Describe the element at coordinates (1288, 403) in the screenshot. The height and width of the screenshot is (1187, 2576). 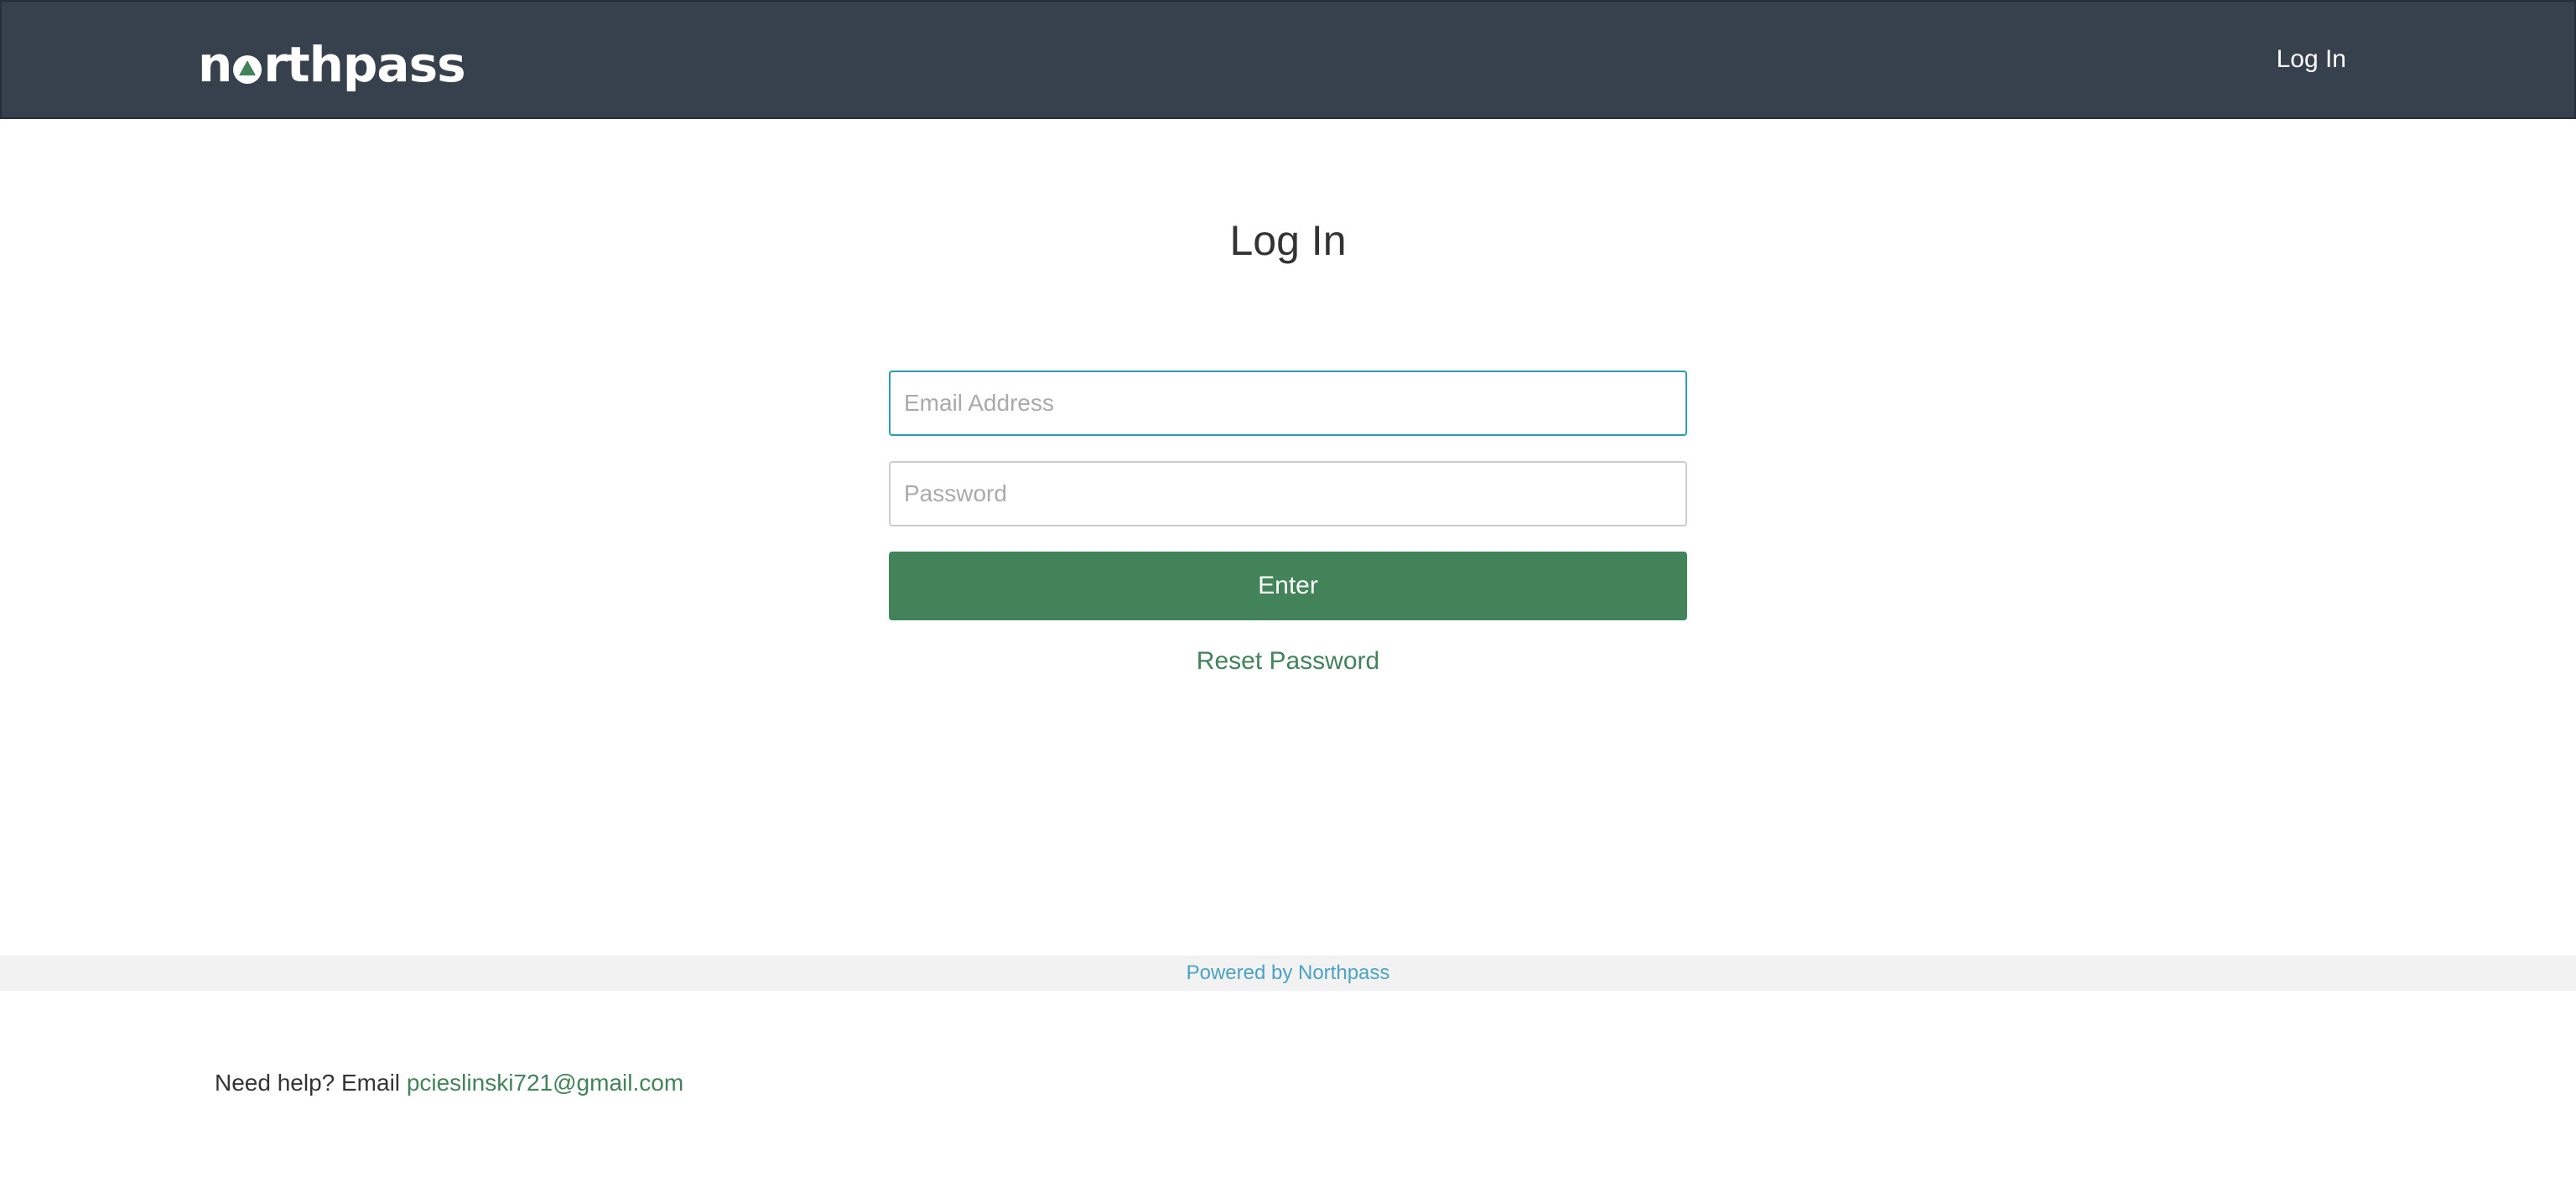
I see `email-field` at that location.